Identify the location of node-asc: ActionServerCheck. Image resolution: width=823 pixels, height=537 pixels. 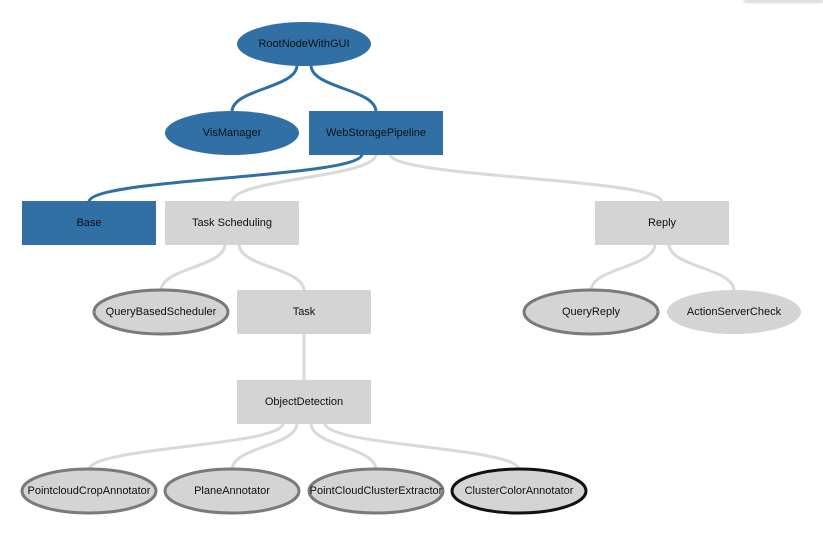
(734, 312).